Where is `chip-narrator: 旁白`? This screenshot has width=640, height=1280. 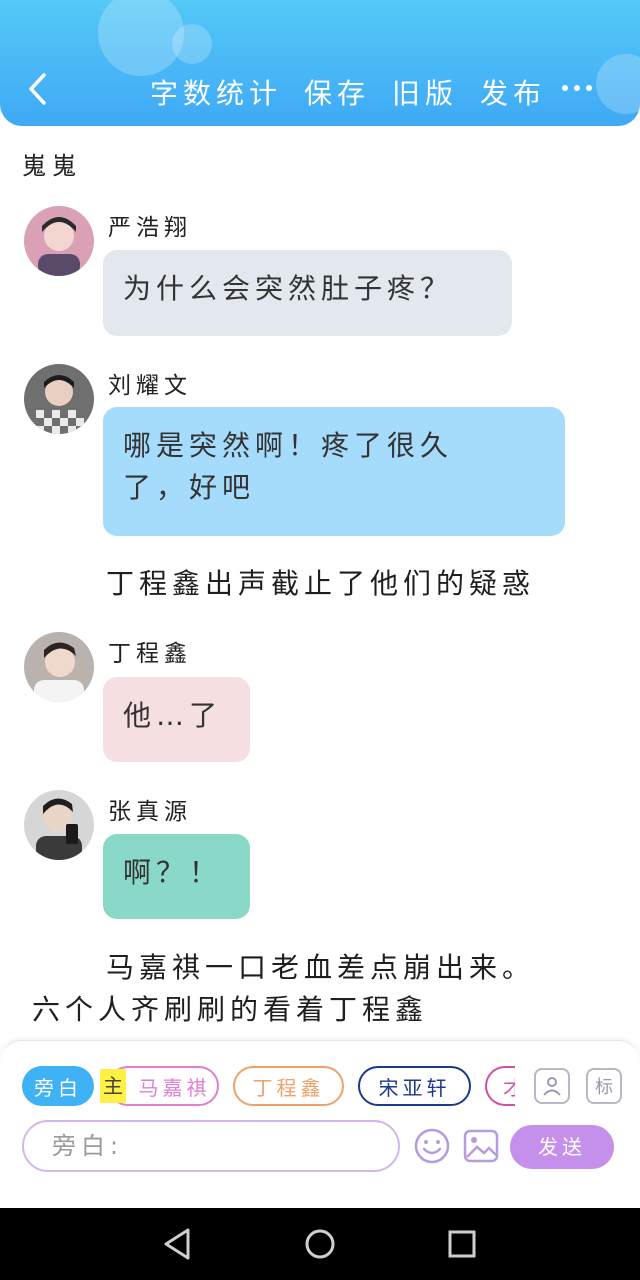
chip-narrator: 旁白 is located at coordinates (58, 1086).